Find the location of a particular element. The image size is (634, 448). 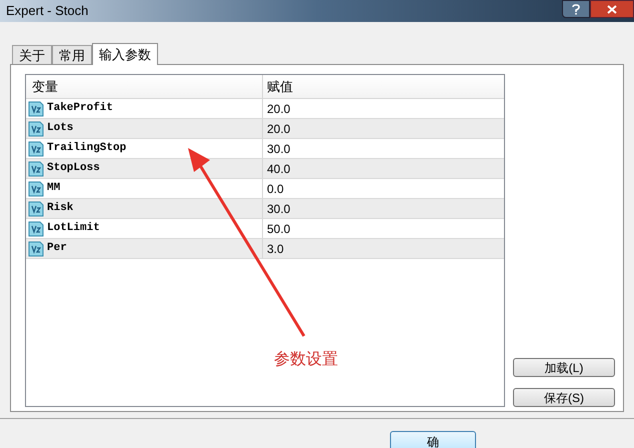

variable-name: StopLoss is located at coordinates (73, 168).